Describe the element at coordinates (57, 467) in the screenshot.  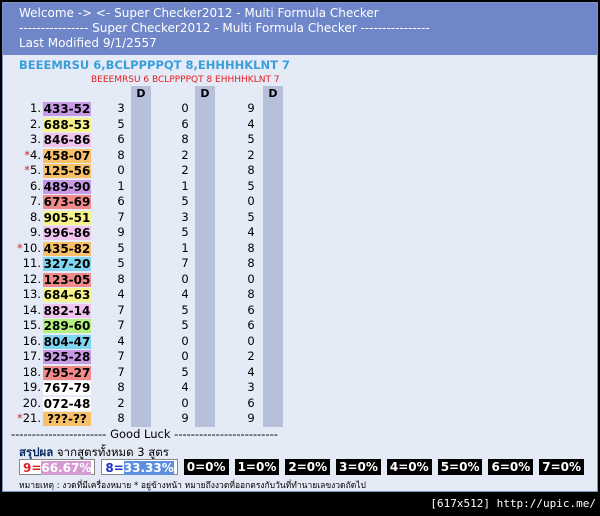
I see `summary-box-9: 9=66.67%` at that location.